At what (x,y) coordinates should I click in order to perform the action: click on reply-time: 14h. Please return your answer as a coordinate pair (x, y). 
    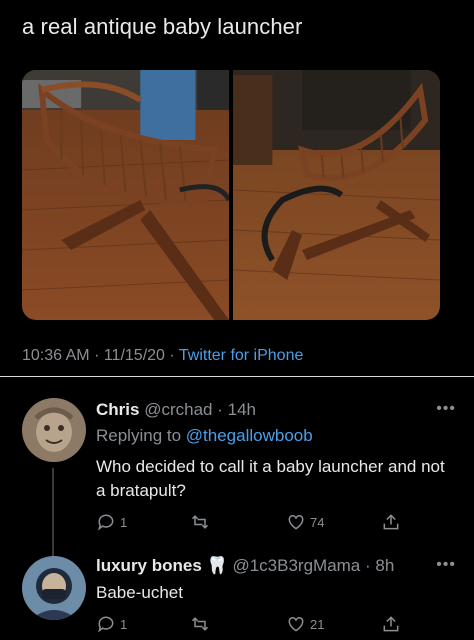
    Looking at the image, I should click on (242, 409).